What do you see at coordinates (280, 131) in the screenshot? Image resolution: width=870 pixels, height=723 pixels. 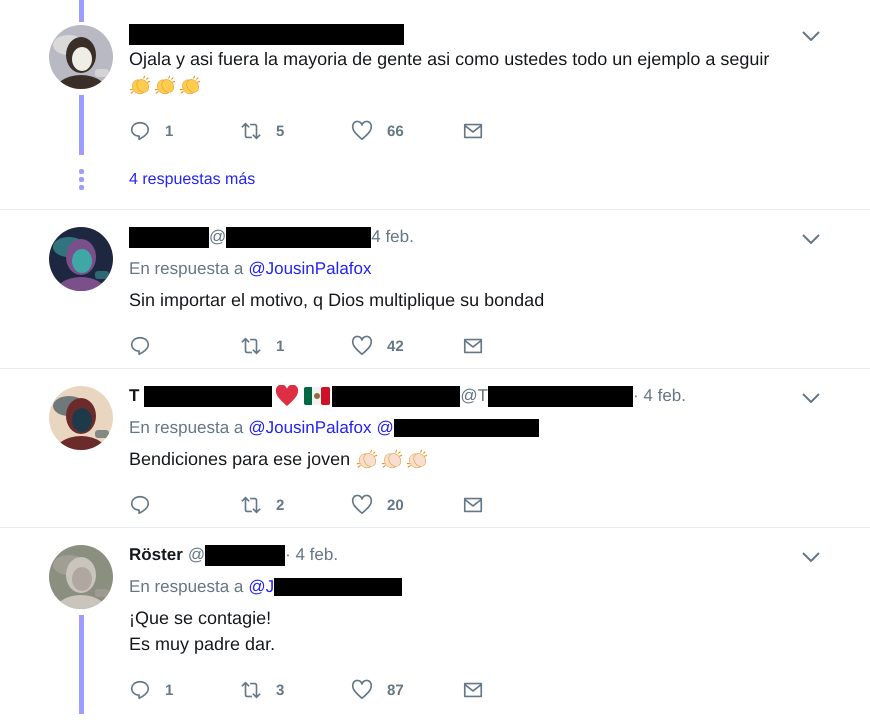 I see `action-count: 5` at bounding box center [280, 131].